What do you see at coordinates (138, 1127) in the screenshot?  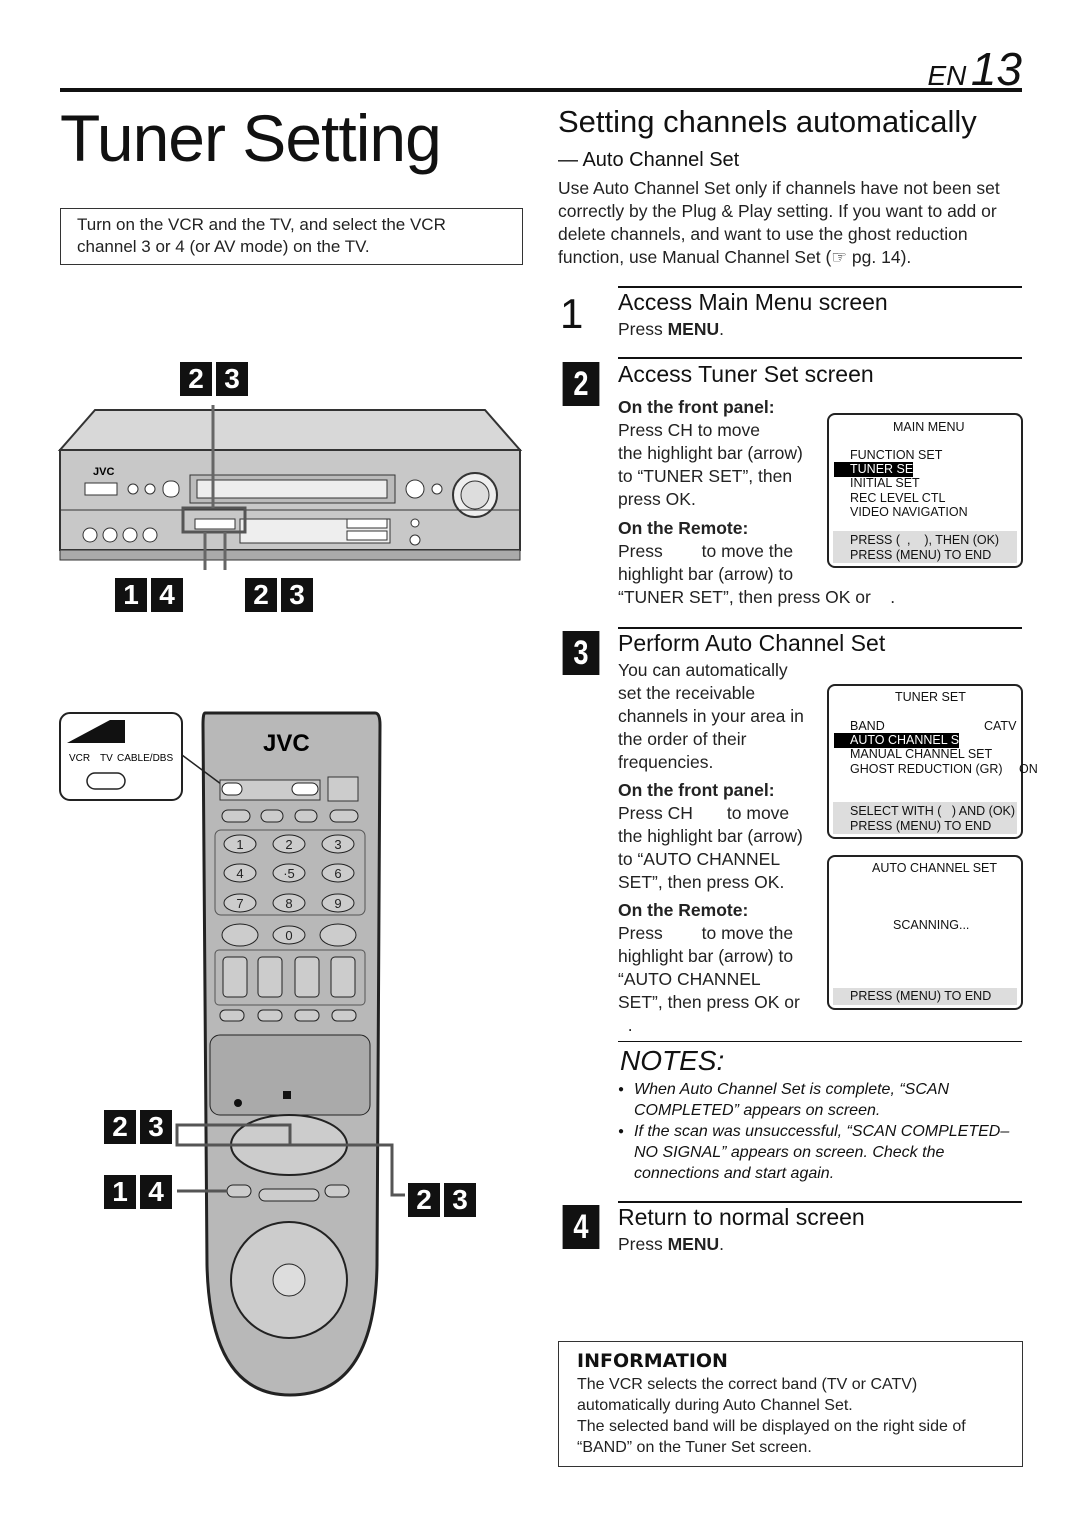 I see `callout-label-2-3: 23` at bounding box center [138, 1127].